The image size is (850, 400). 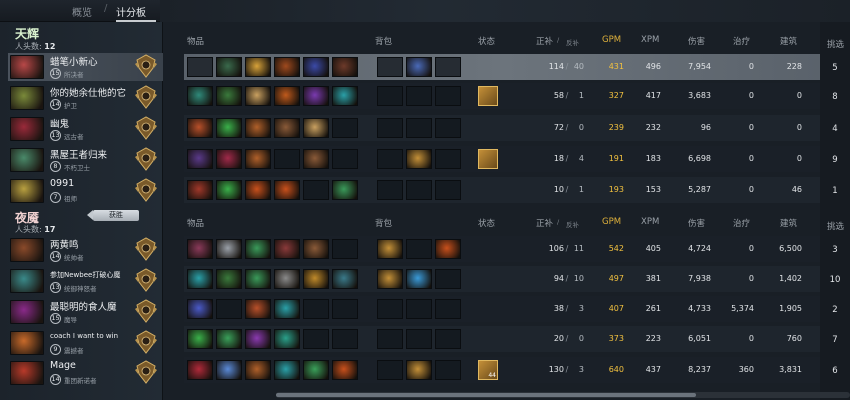 I want to click on player-card: 黑屋王者归来 8 不朽卫士, so click(x=85, y=160).